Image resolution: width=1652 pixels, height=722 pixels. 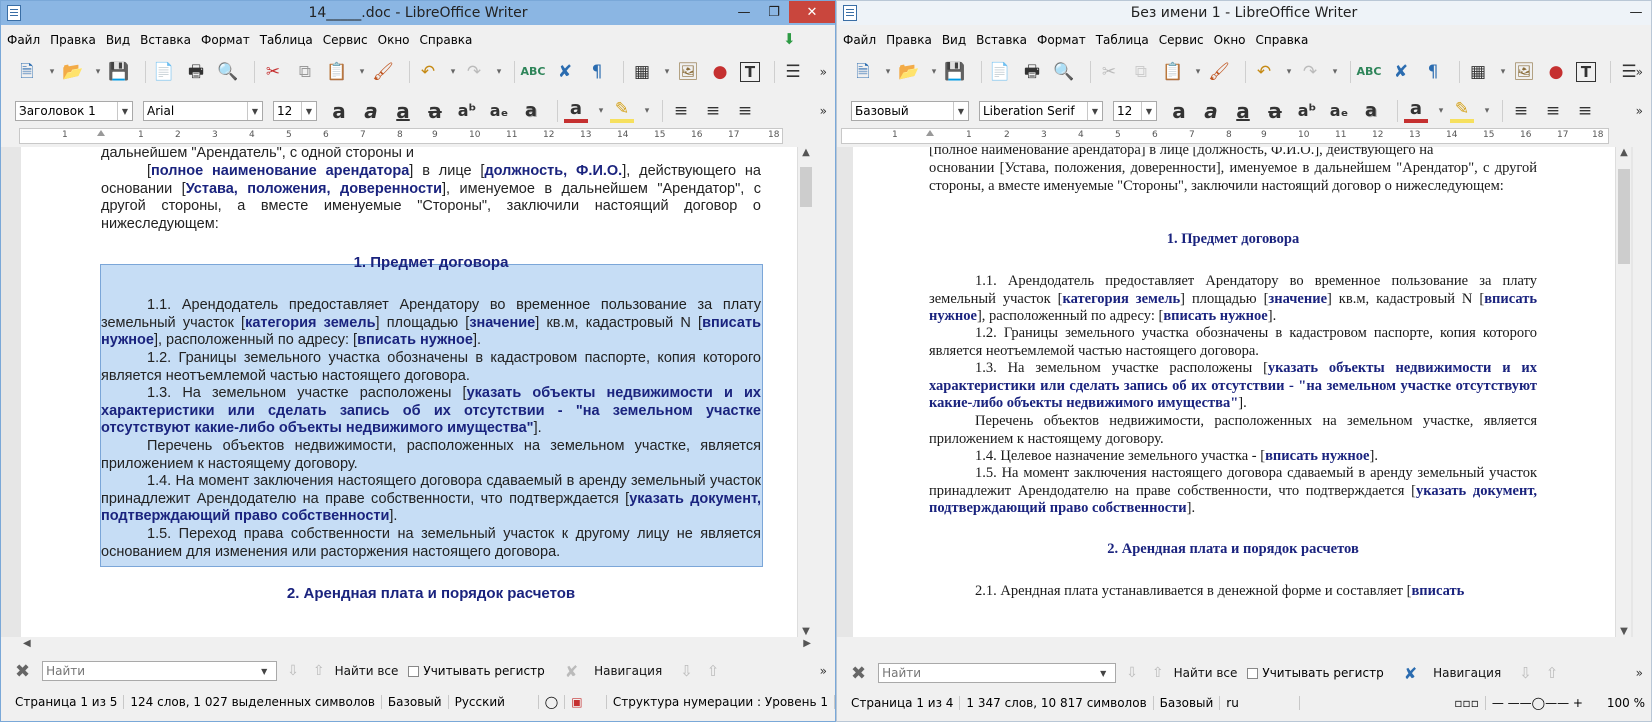 I want to click on page-style: Базовый, so click(x=415, y=702).